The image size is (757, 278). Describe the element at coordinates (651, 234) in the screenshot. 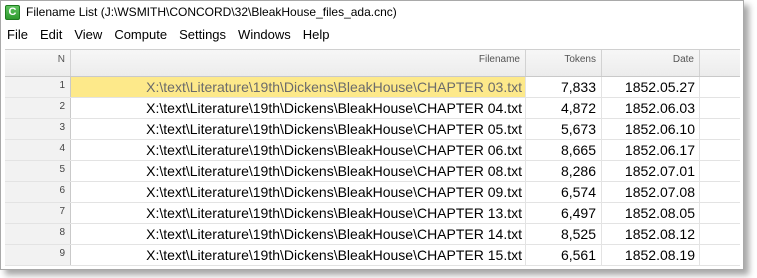

I see `date-cell: 1852.08.12` at that location.